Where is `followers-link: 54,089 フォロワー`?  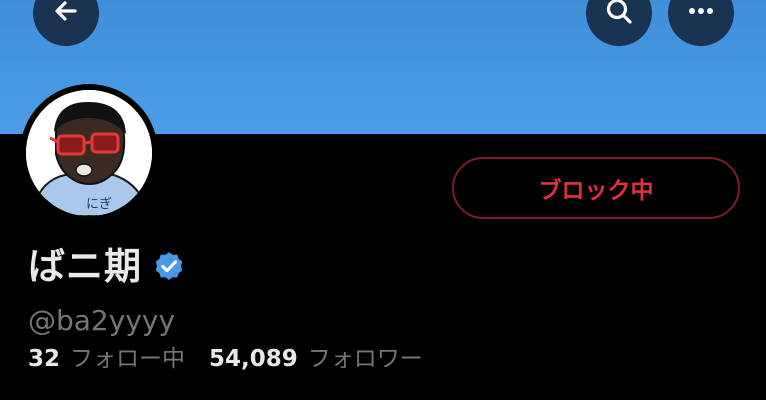
followers-link: 54,089 フォロワー is located at coordinates (316, 359).